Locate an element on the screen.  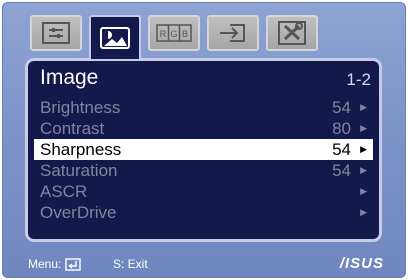
menu-item-label: Sharpness is located at coordinates (81, 149).